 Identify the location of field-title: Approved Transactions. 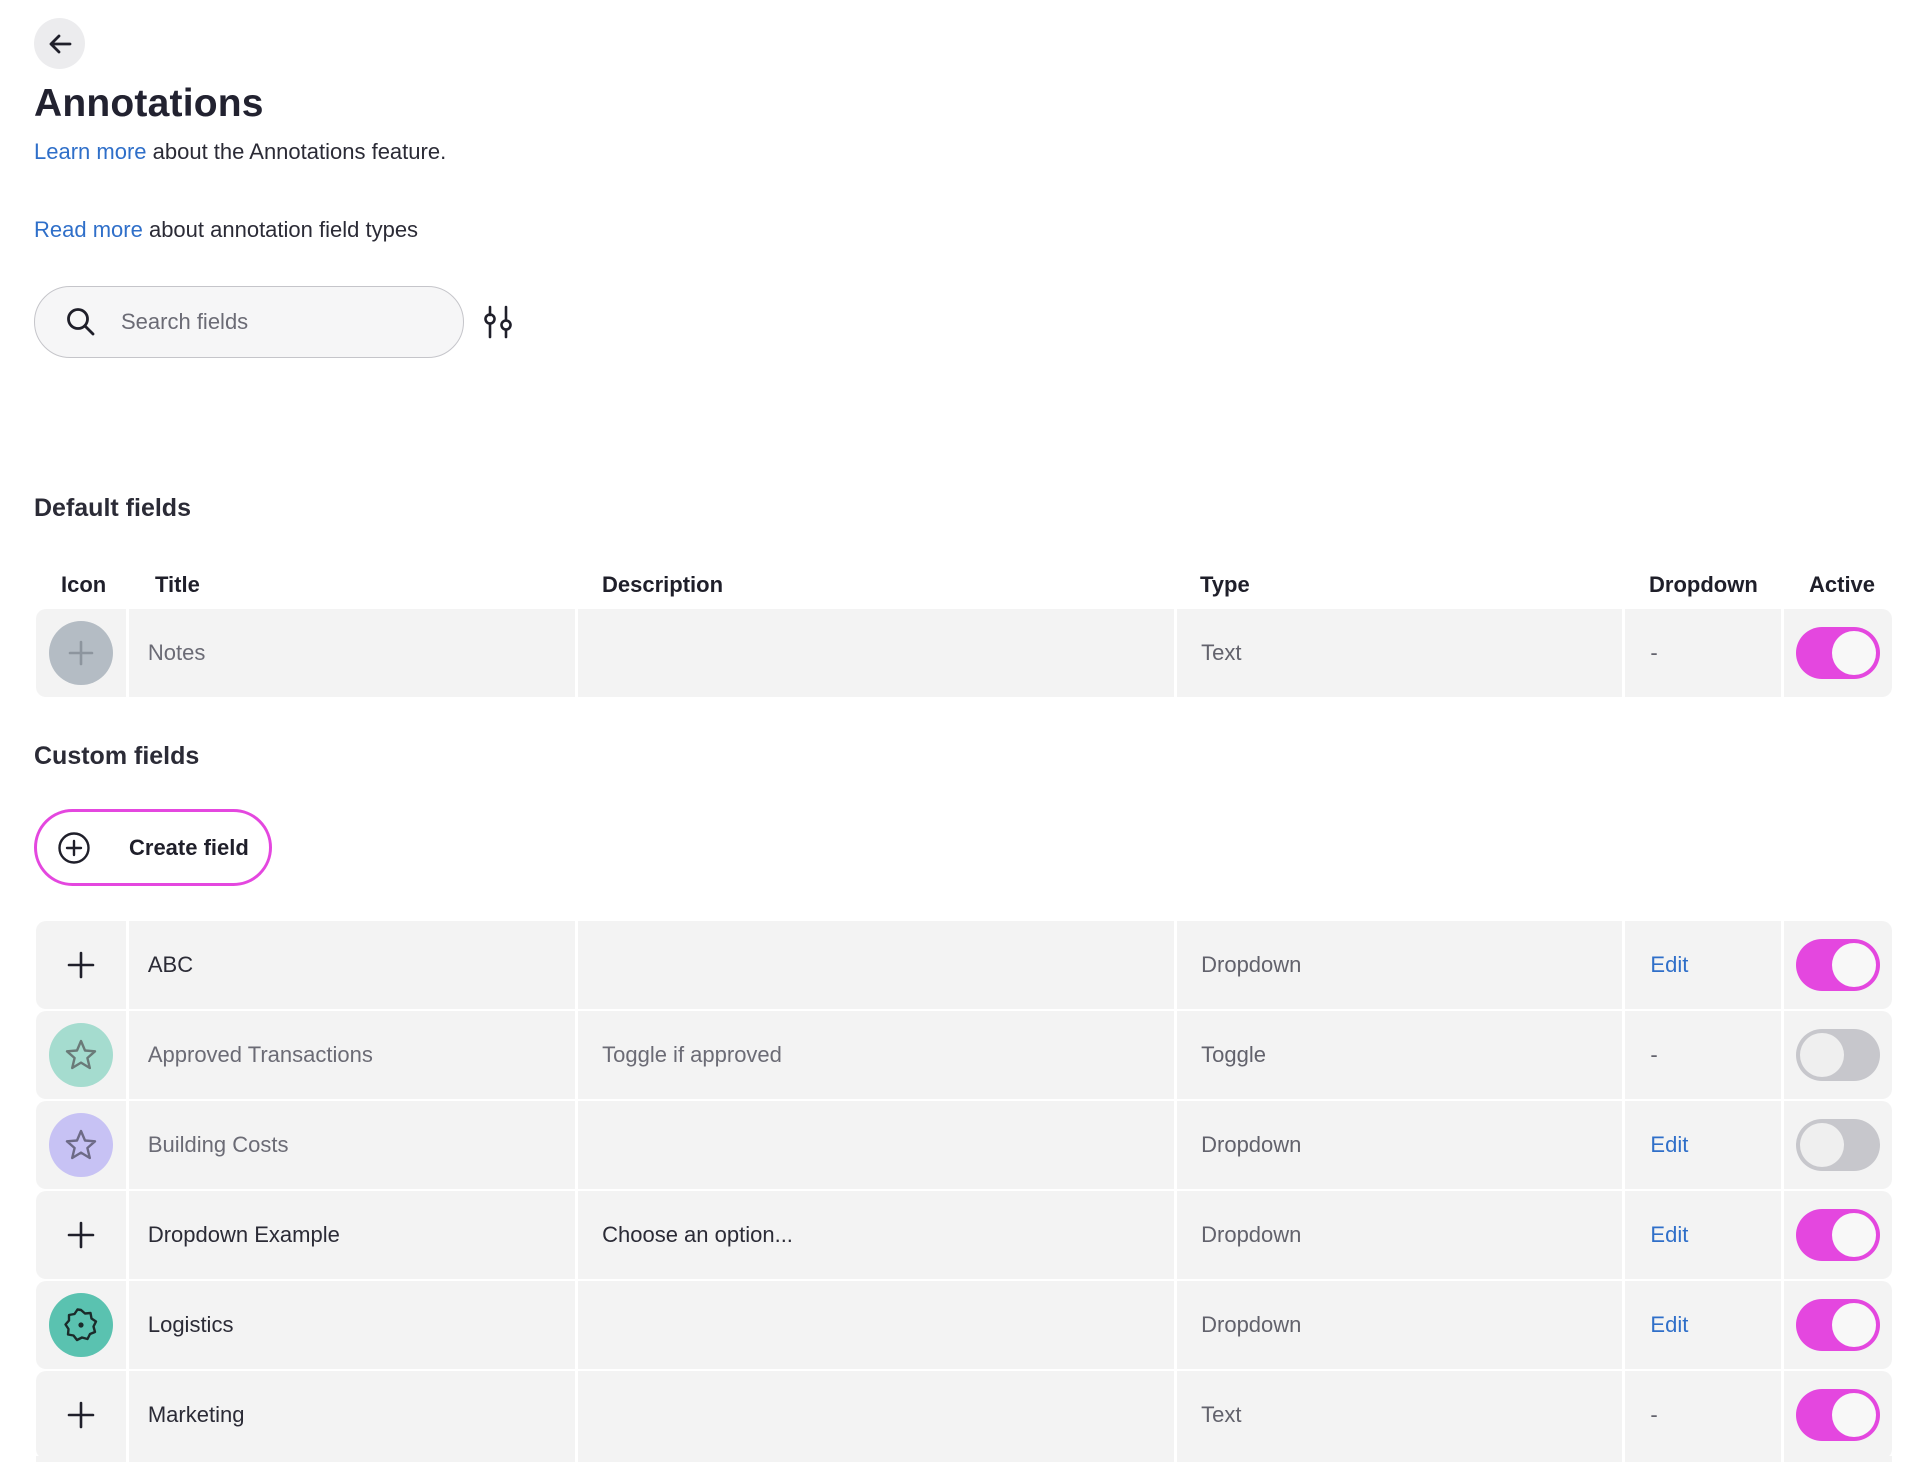
(352, 1055).